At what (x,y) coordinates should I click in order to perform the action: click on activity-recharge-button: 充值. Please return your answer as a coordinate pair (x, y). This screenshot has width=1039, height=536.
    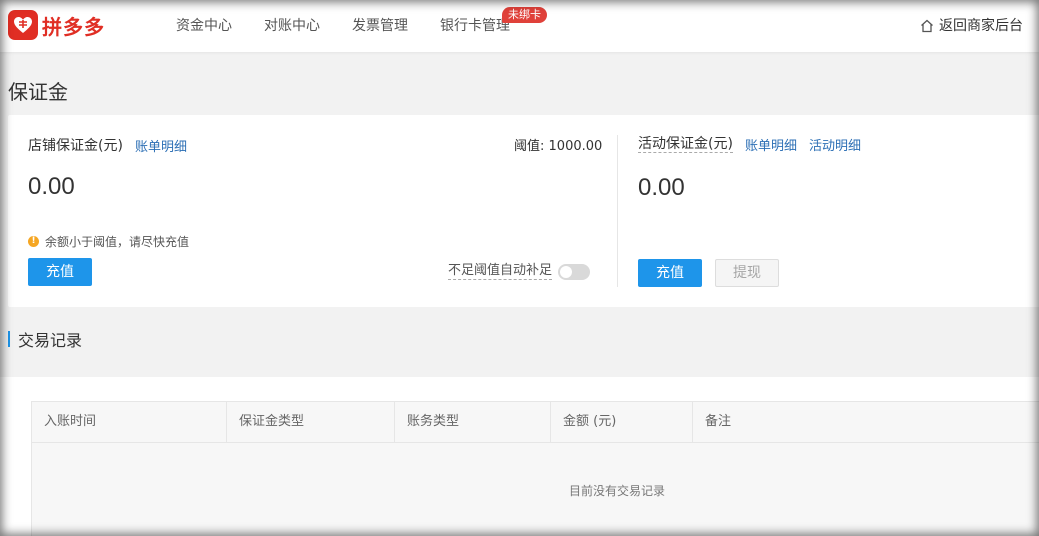
    Looking at the image, I should click on (670, 273).